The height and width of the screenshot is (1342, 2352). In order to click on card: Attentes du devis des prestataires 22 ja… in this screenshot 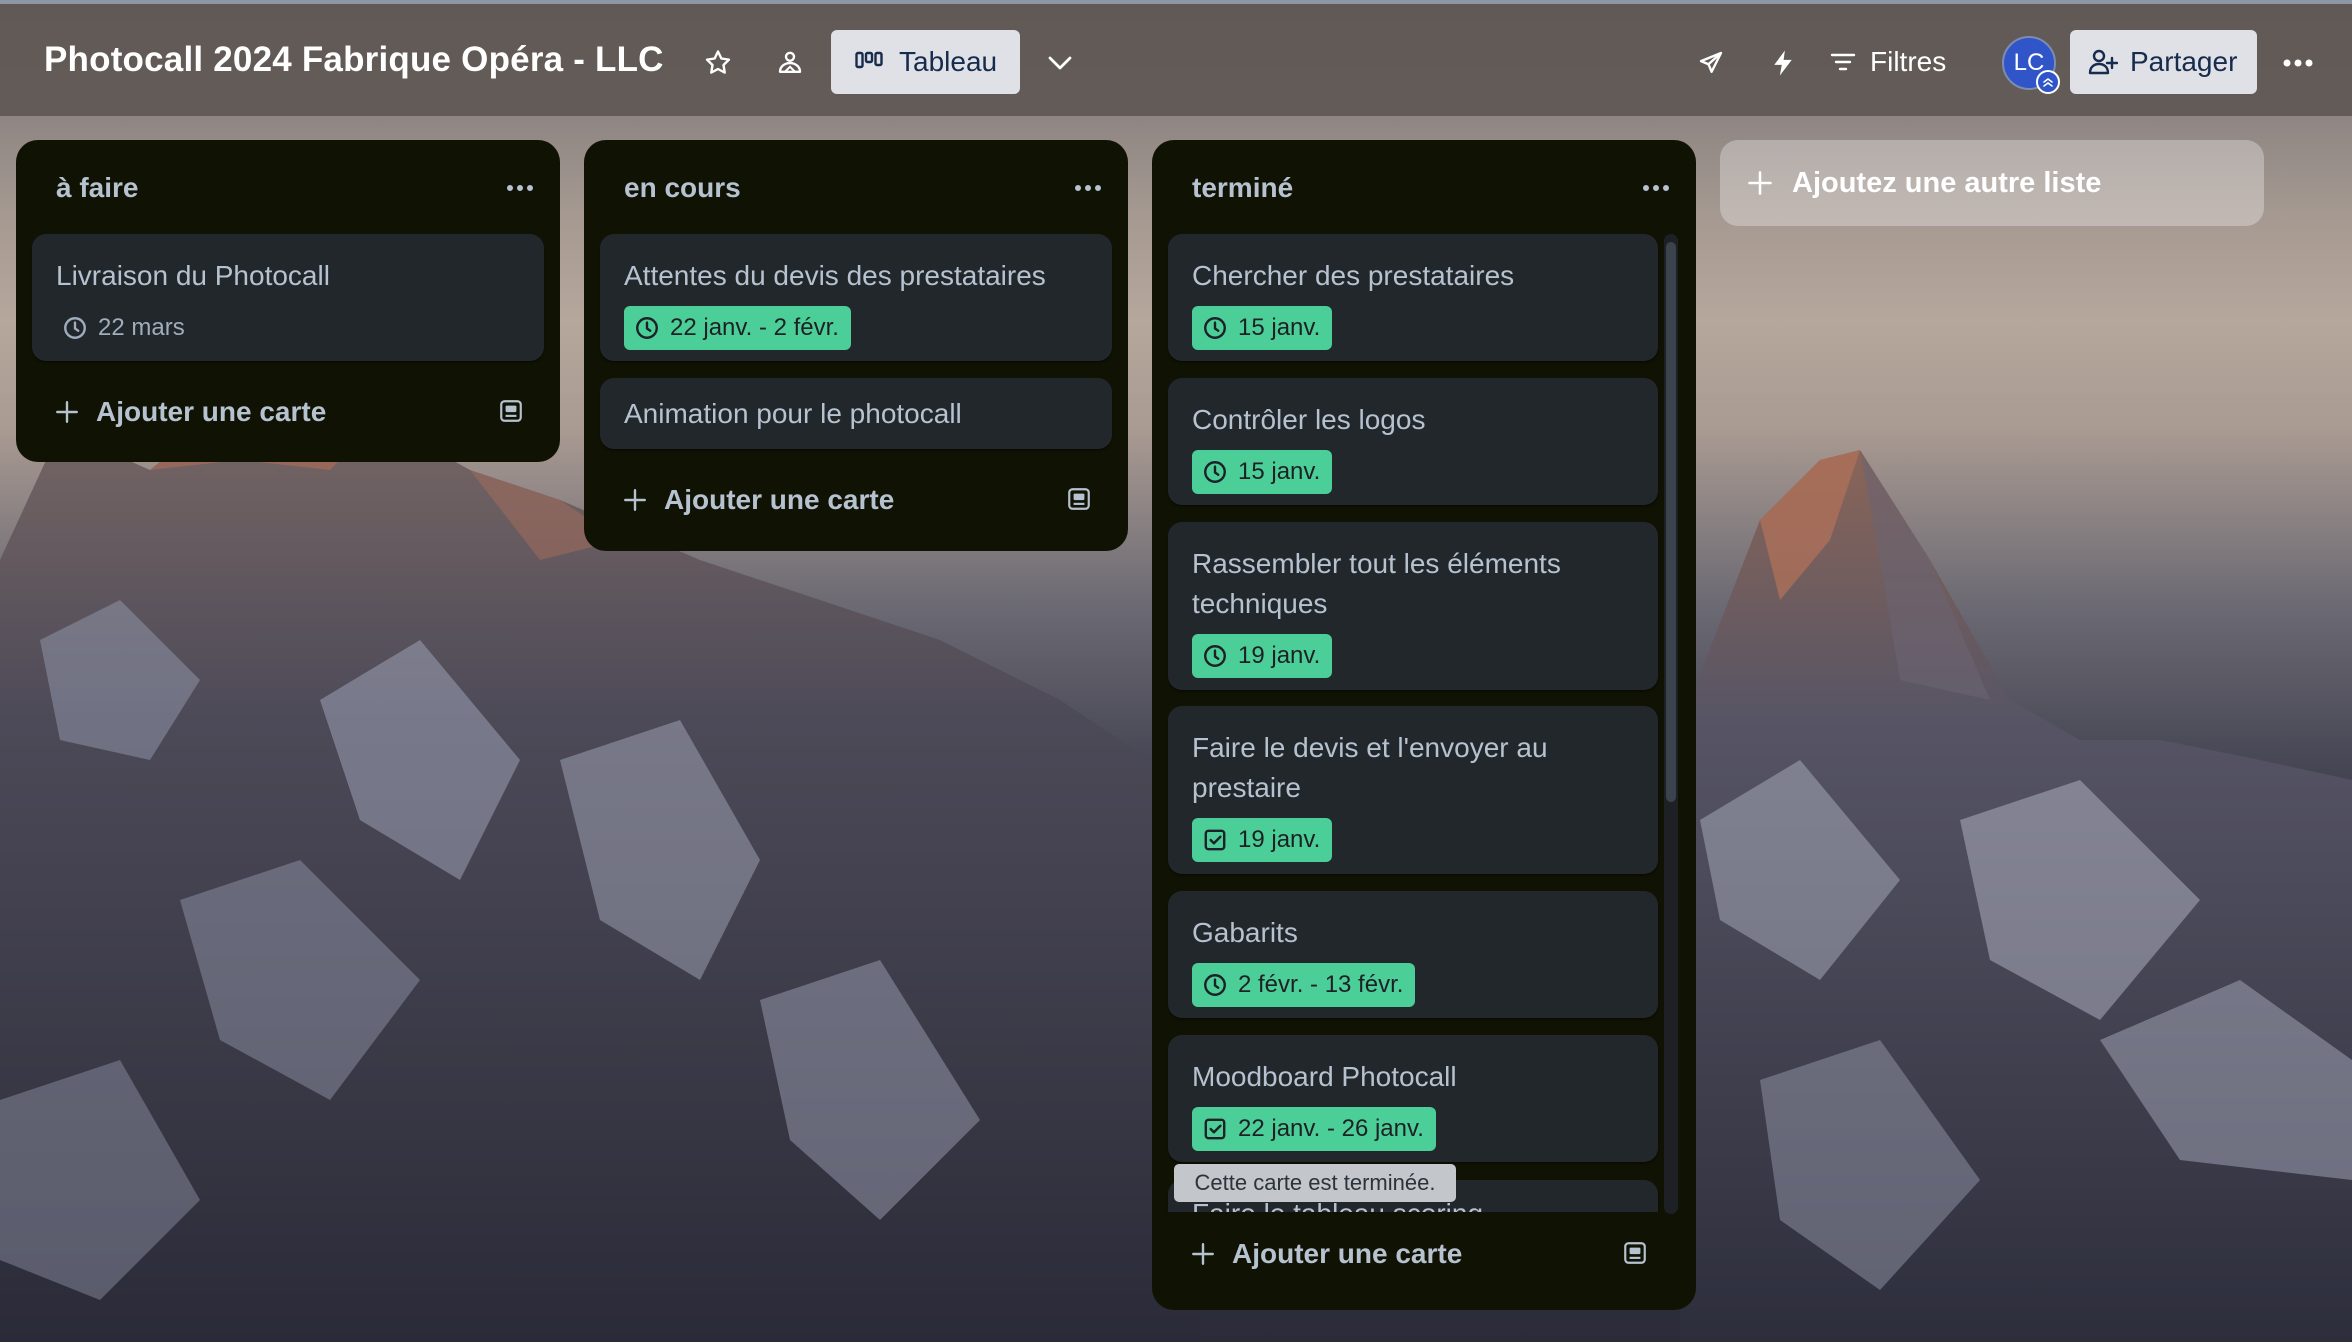, I will do `click(856, 297)`.